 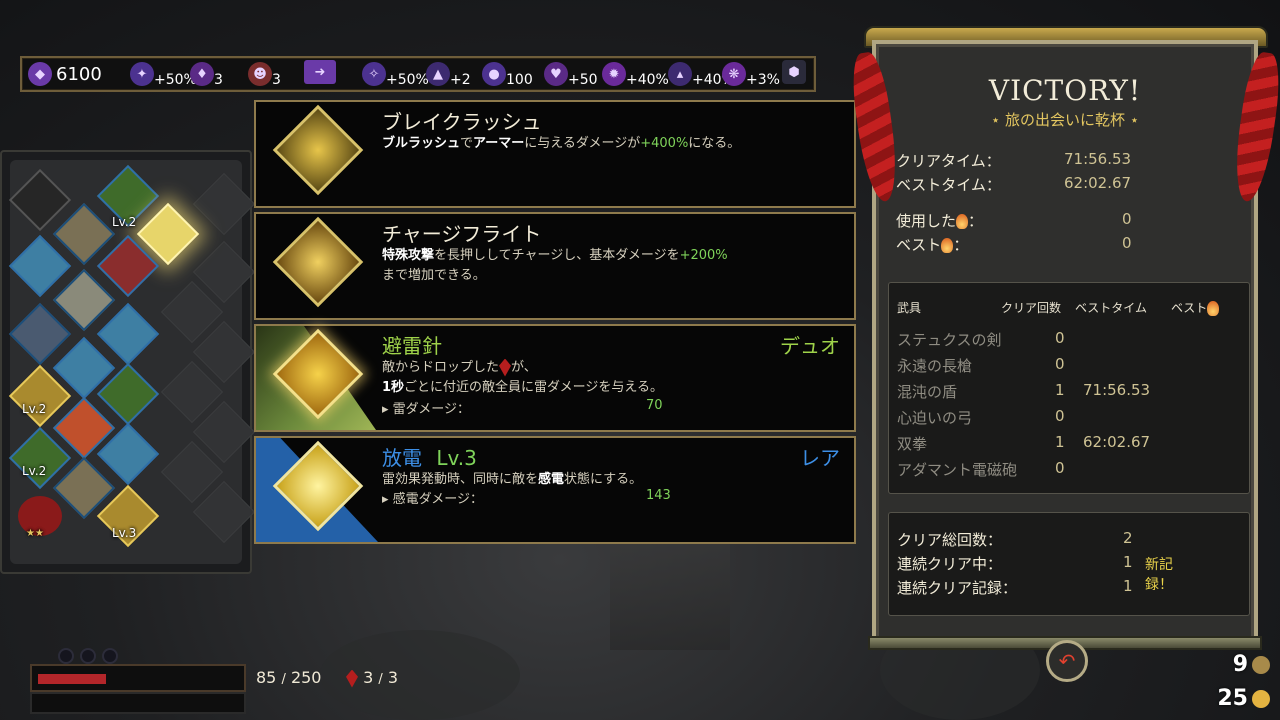 I want to click on weapon-name: 双拳, so click(x=912, y=444).